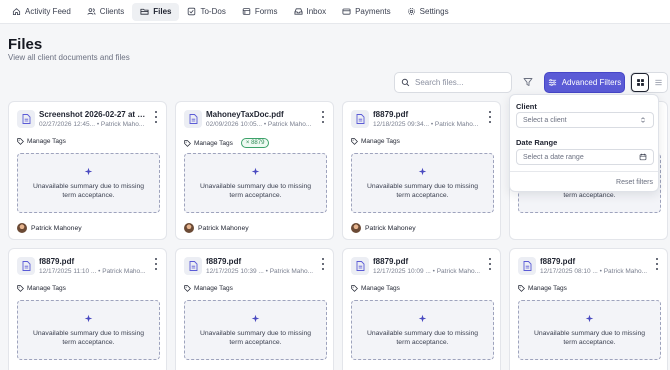  I want to click on view-toggle, so click(649, 82).